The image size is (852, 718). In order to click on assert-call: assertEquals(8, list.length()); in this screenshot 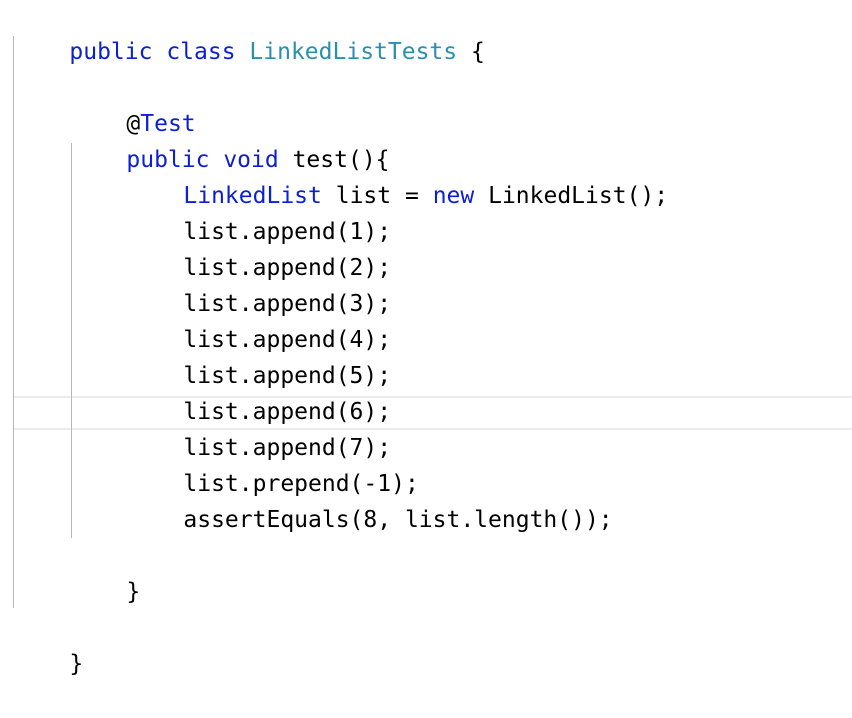, I will do `click(398, 520)`.